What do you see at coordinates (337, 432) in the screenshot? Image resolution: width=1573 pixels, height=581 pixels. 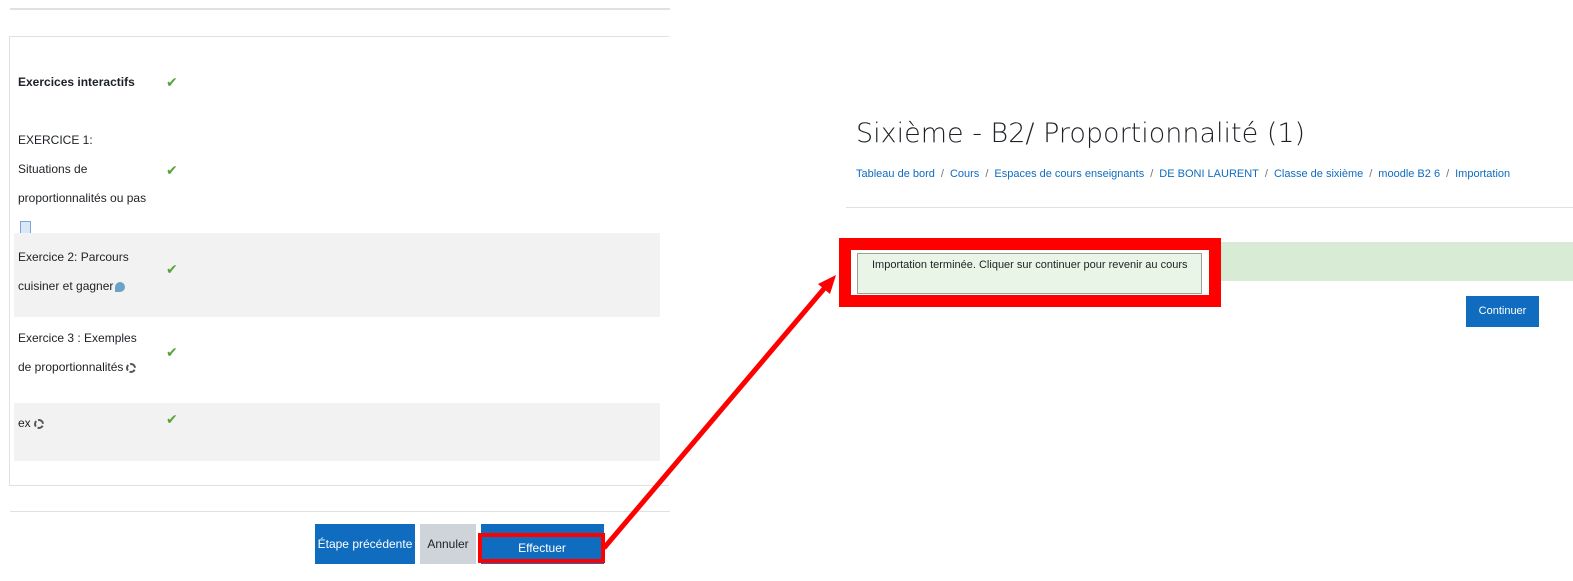 I see `list-item: ex ✔` at bounding box center [337, 432].